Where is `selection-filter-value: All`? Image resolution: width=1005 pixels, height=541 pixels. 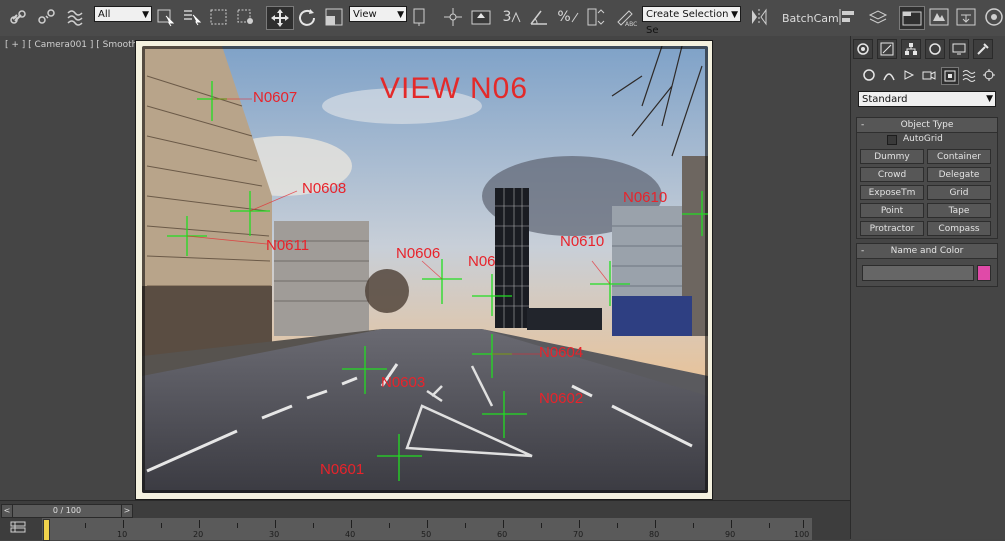
selection-filter-value: All is located at coordinates (104, 14).